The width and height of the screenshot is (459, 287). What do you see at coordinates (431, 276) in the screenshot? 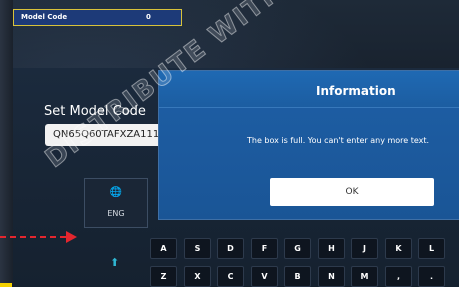
I see `key-period: .` at bounding box center [431, 276].